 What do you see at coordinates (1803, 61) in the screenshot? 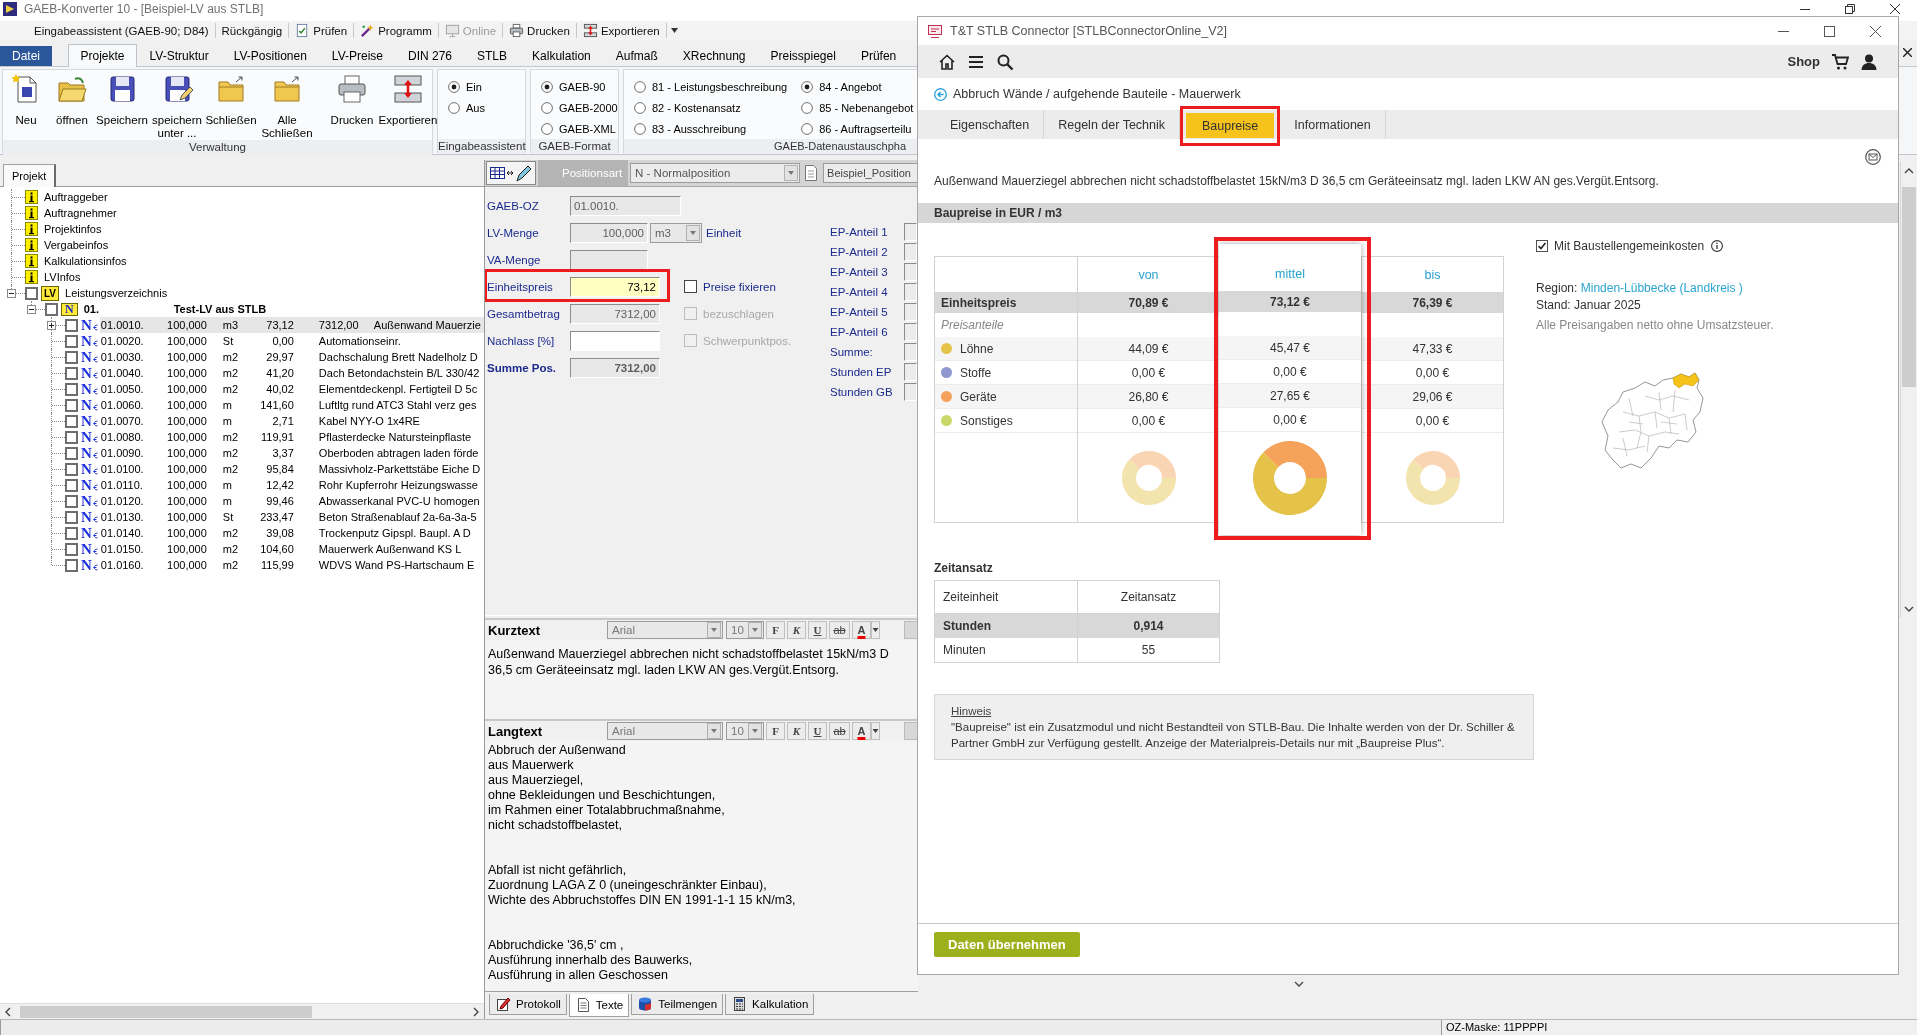
I see `shop-link: Shop` at bounding box center [1803, 61].